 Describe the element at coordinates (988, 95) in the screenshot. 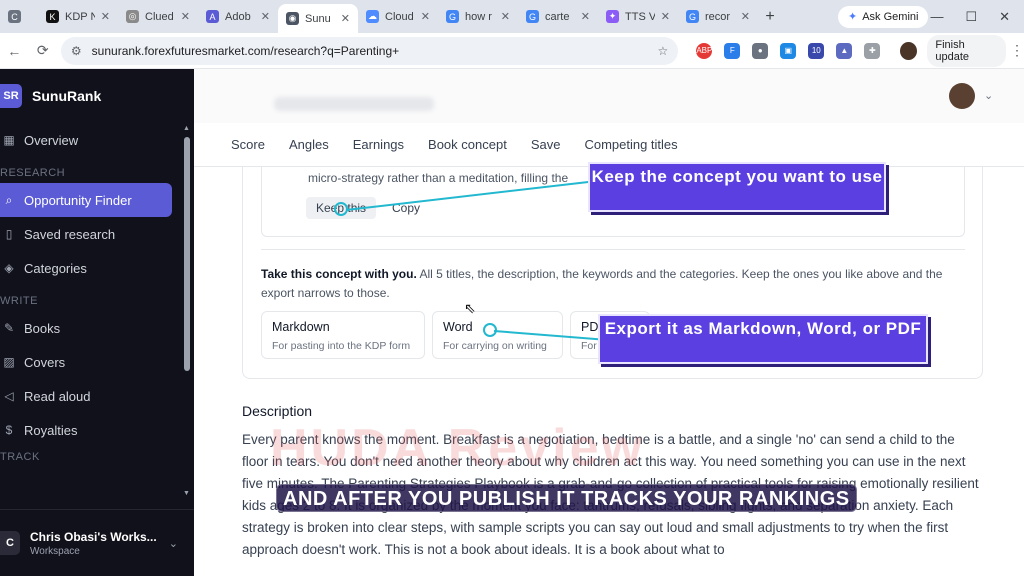

I see `chevron-down-icon: ⌄` at that location.